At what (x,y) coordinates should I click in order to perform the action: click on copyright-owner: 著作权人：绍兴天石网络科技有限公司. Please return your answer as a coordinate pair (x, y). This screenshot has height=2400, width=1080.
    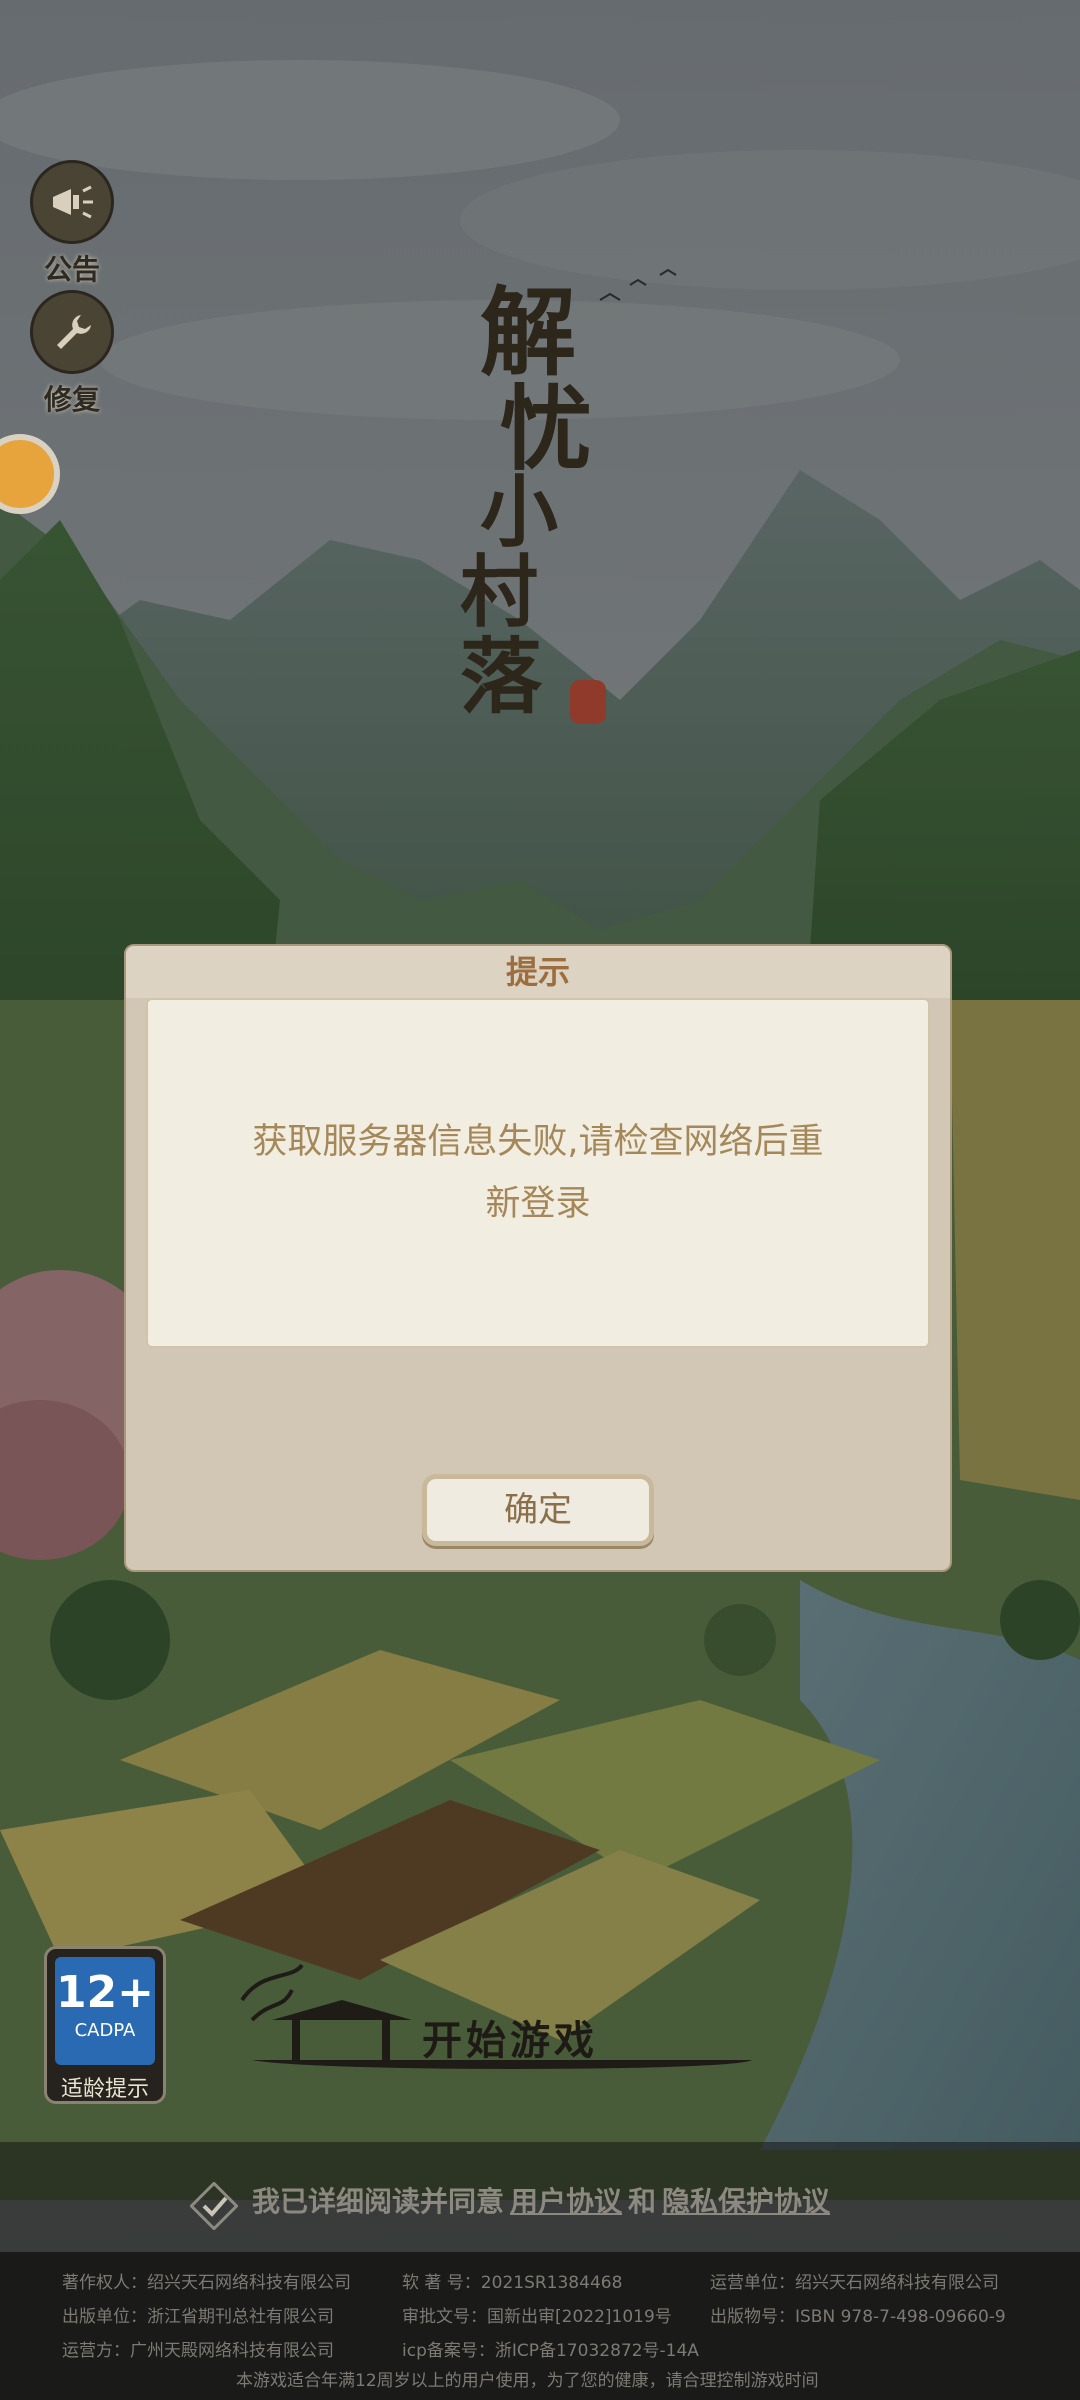
    Looking at the image, I should click on (206, 2283).